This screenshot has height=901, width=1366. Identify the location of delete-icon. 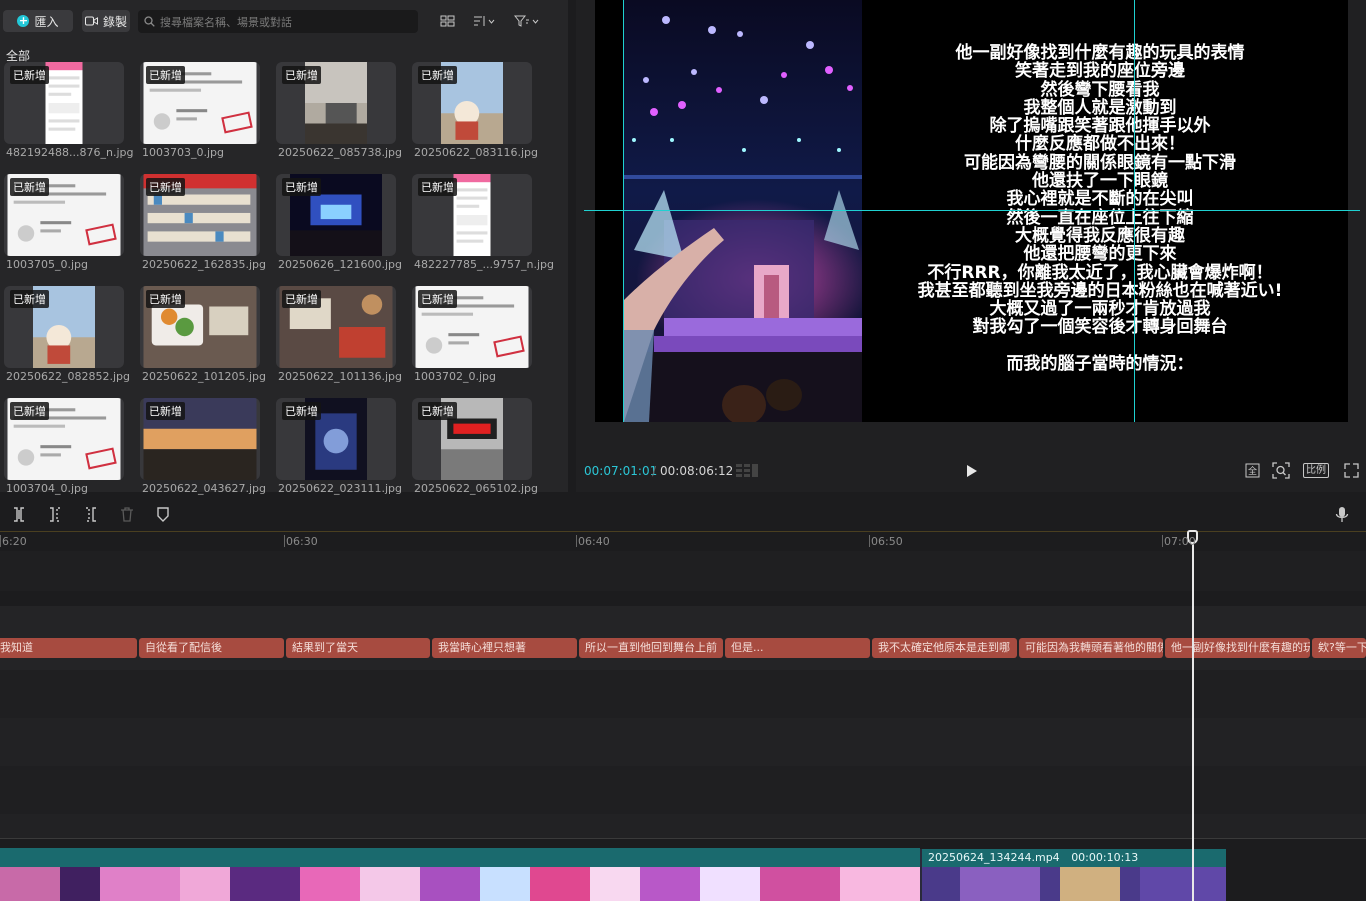
(127, 514).